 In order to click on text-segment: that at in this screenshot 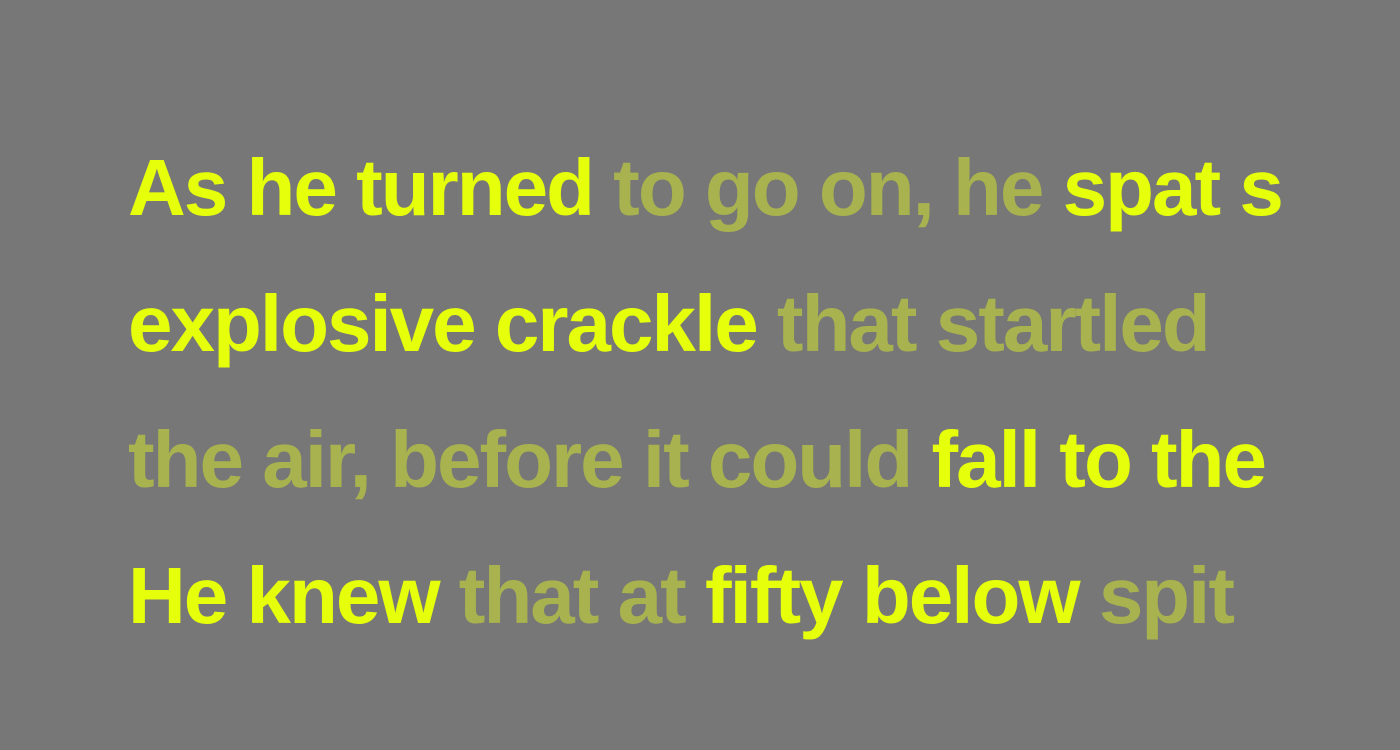, I will do `click(582, 595)`.